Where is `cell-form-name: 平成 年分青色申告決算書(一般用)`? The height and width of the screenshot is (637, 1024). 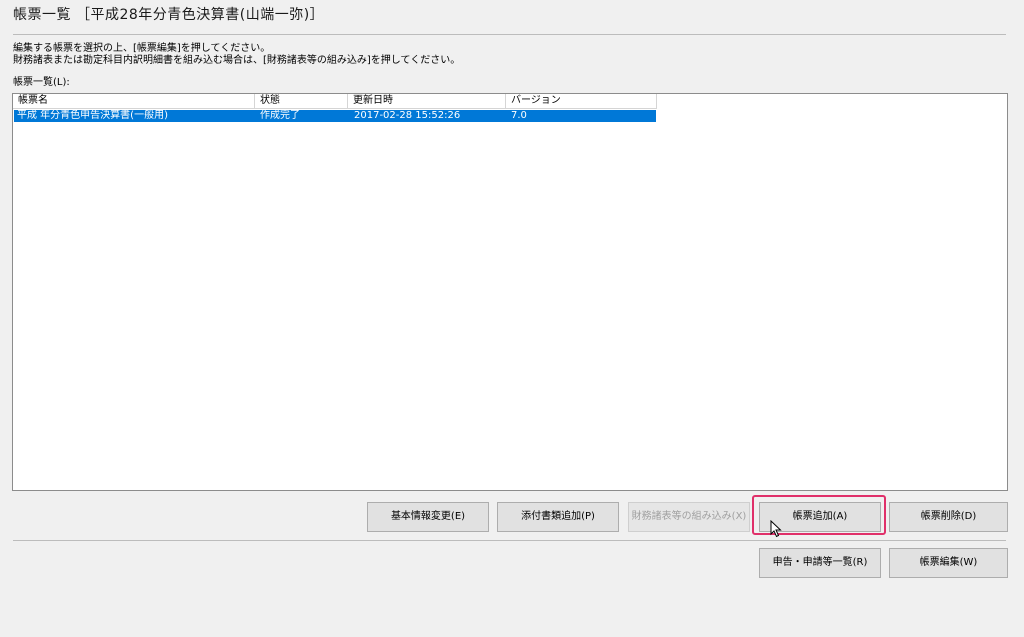
cell-form-name: 平成 年分青色申告決算書(一般用) is located at coordinates (92, 115).